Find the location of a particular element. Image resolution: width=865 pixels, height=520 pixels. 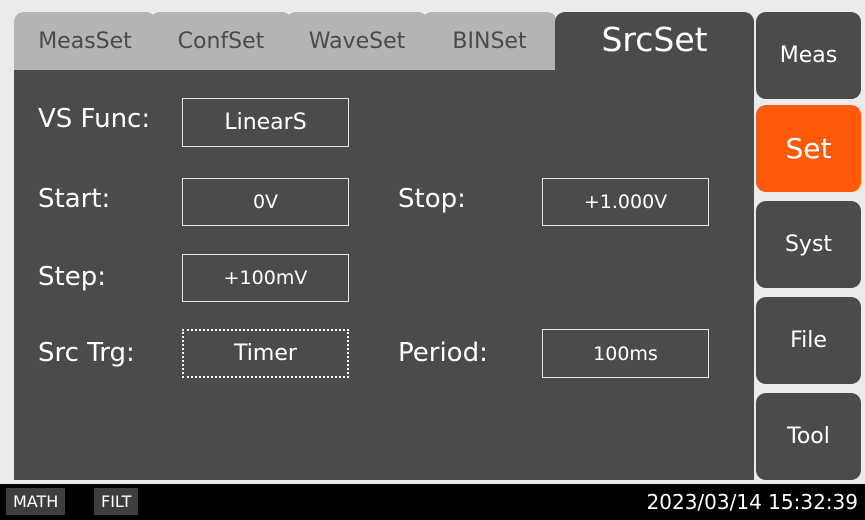

start-field: 0V is located at coordinates (265, 202).